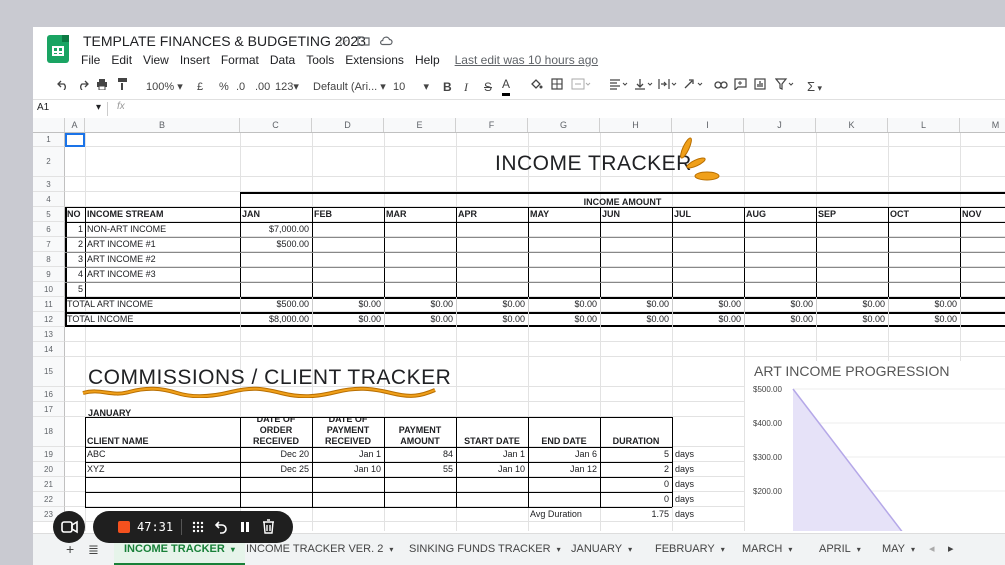  Describe the element at coordinates (162, 454) in the screenshot. I see `commission-client-cell: ABC` at that location.